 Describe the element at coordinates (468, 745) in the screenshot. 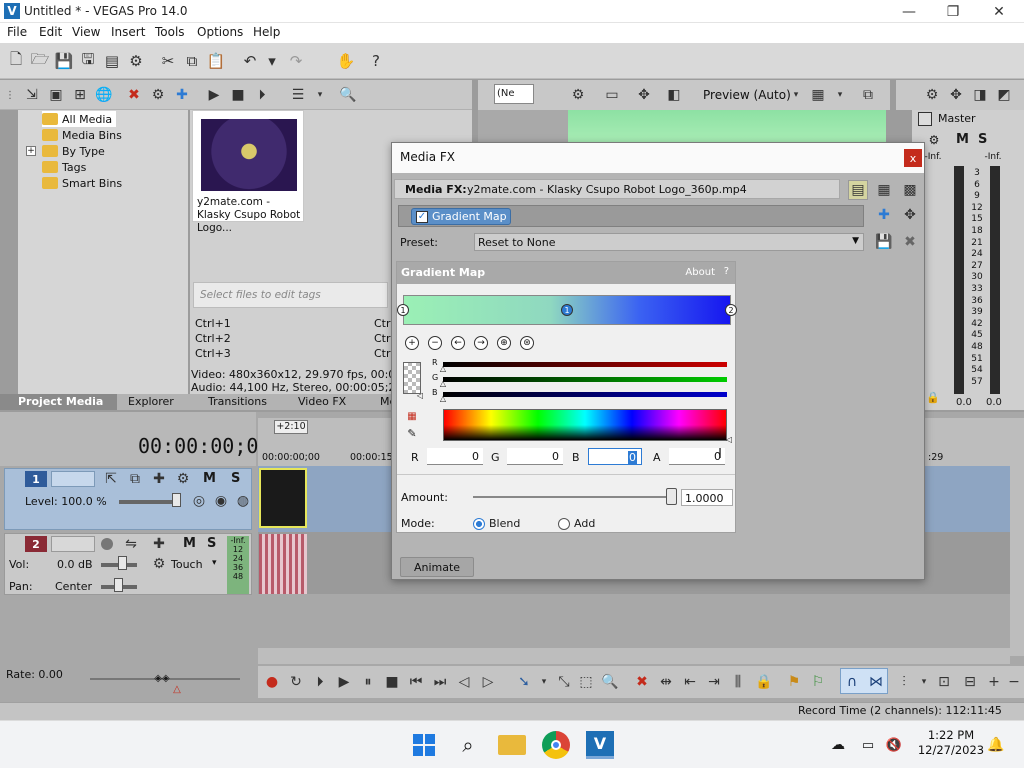

I see `search-icon: ⌕` at that location.